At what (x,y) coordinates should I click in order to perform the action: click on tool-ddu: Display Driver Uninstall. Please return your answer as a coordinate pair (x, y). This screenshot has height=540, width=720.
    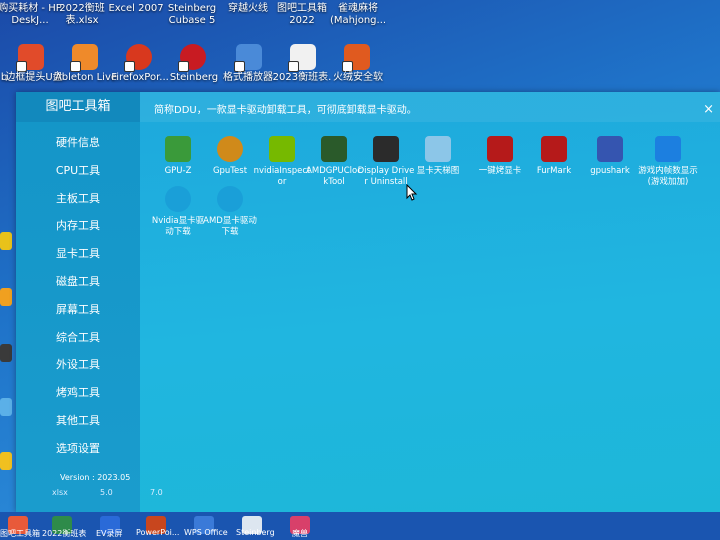
    Looking at the image, I should click on (386, 162).